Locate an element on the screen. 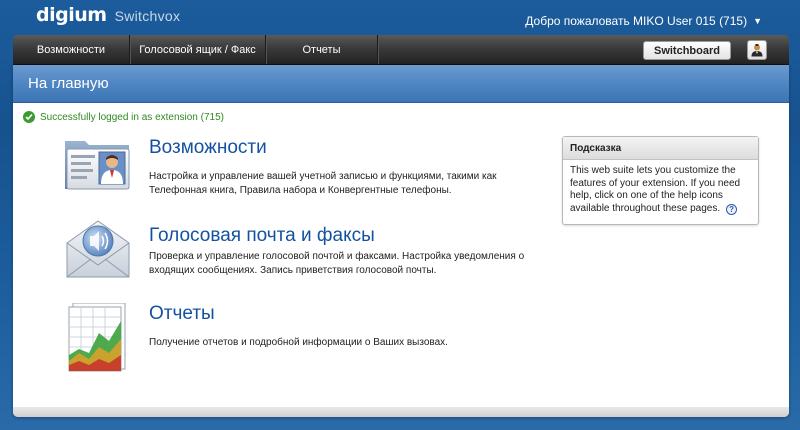 The image size is (800, 430). user-icon is located at coordinates (757, 50).